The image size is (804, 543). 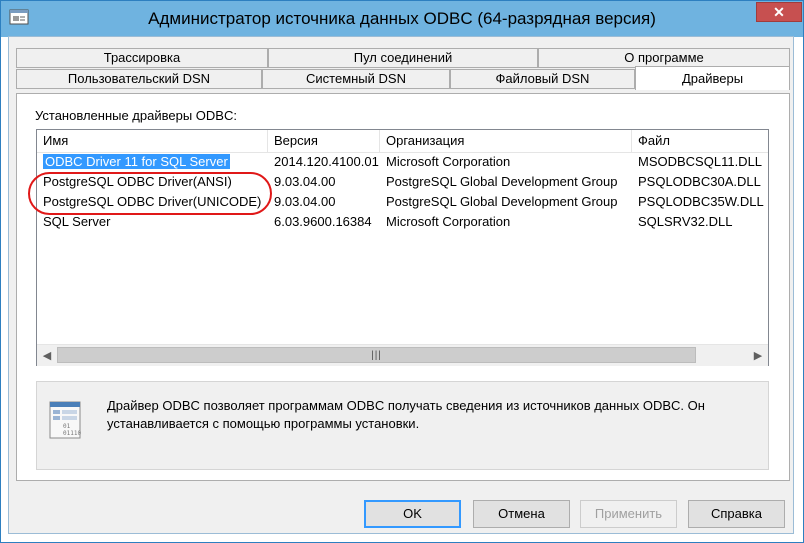 I want to click on tab-label: Пользовательский DSN, so click(x=139, y=78).